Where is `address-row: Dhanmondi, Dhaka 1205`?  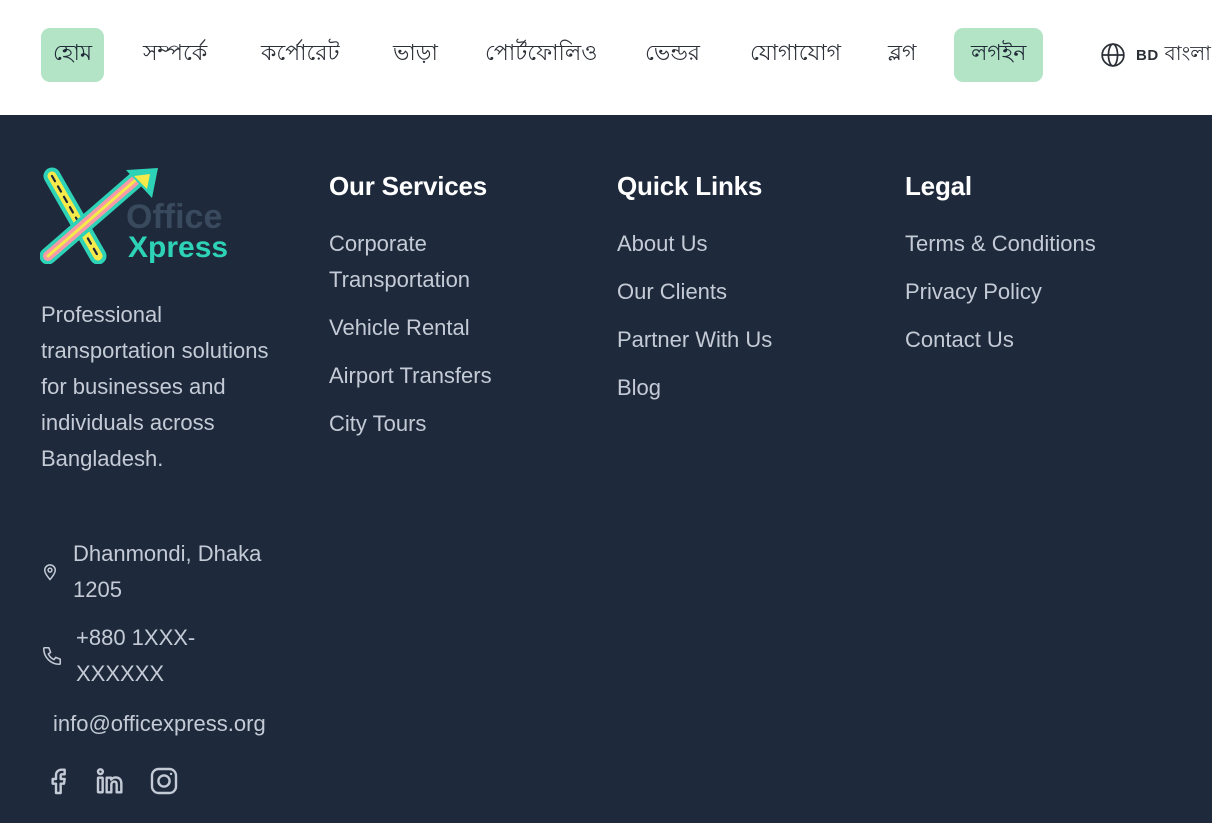
address-row: Dhanmondi, Dhaka 1205 is located at coordinates (166, 572).